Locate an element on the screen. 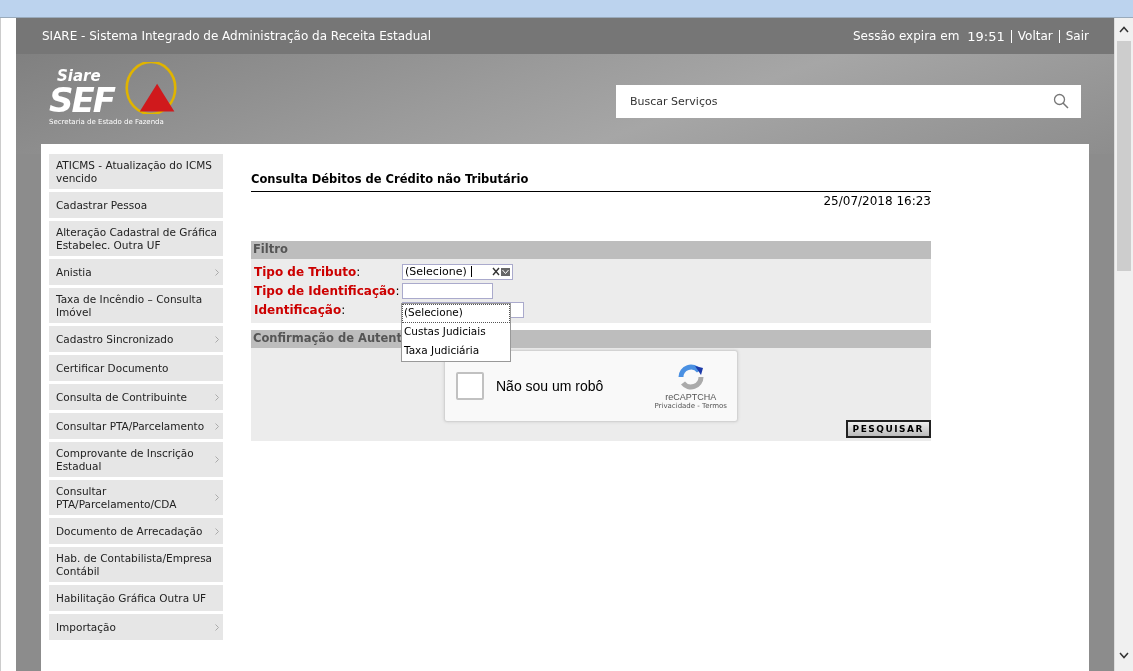 The image size is (1133, 671). dropdown-option: (Selecione) is located at coordinates (456, 313).